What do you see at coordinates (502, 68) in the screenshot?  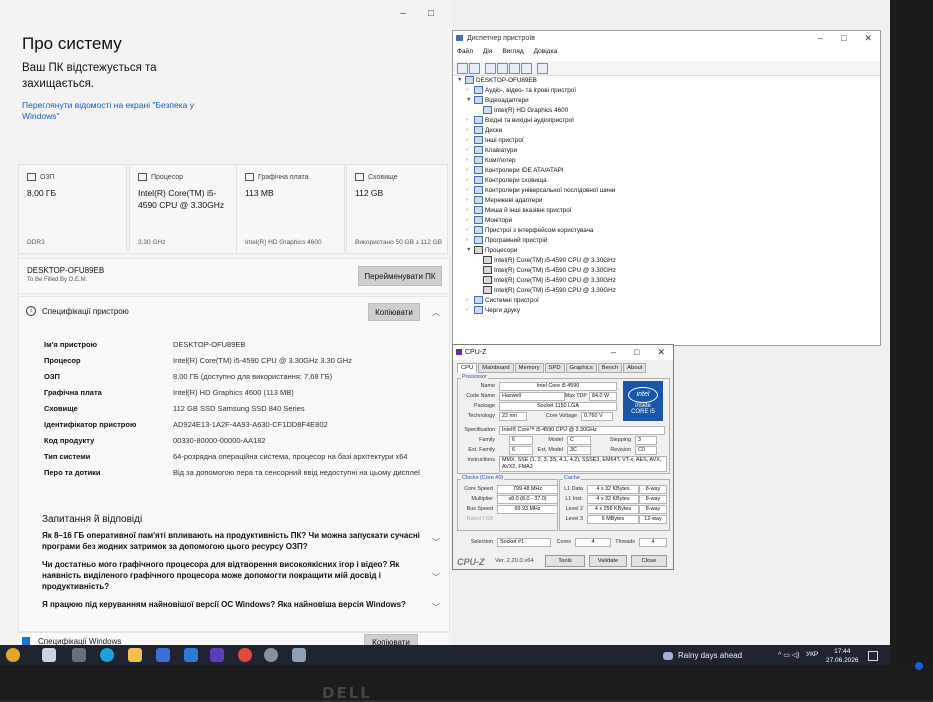 I see `list-icon` at bounding box center [502, 68].